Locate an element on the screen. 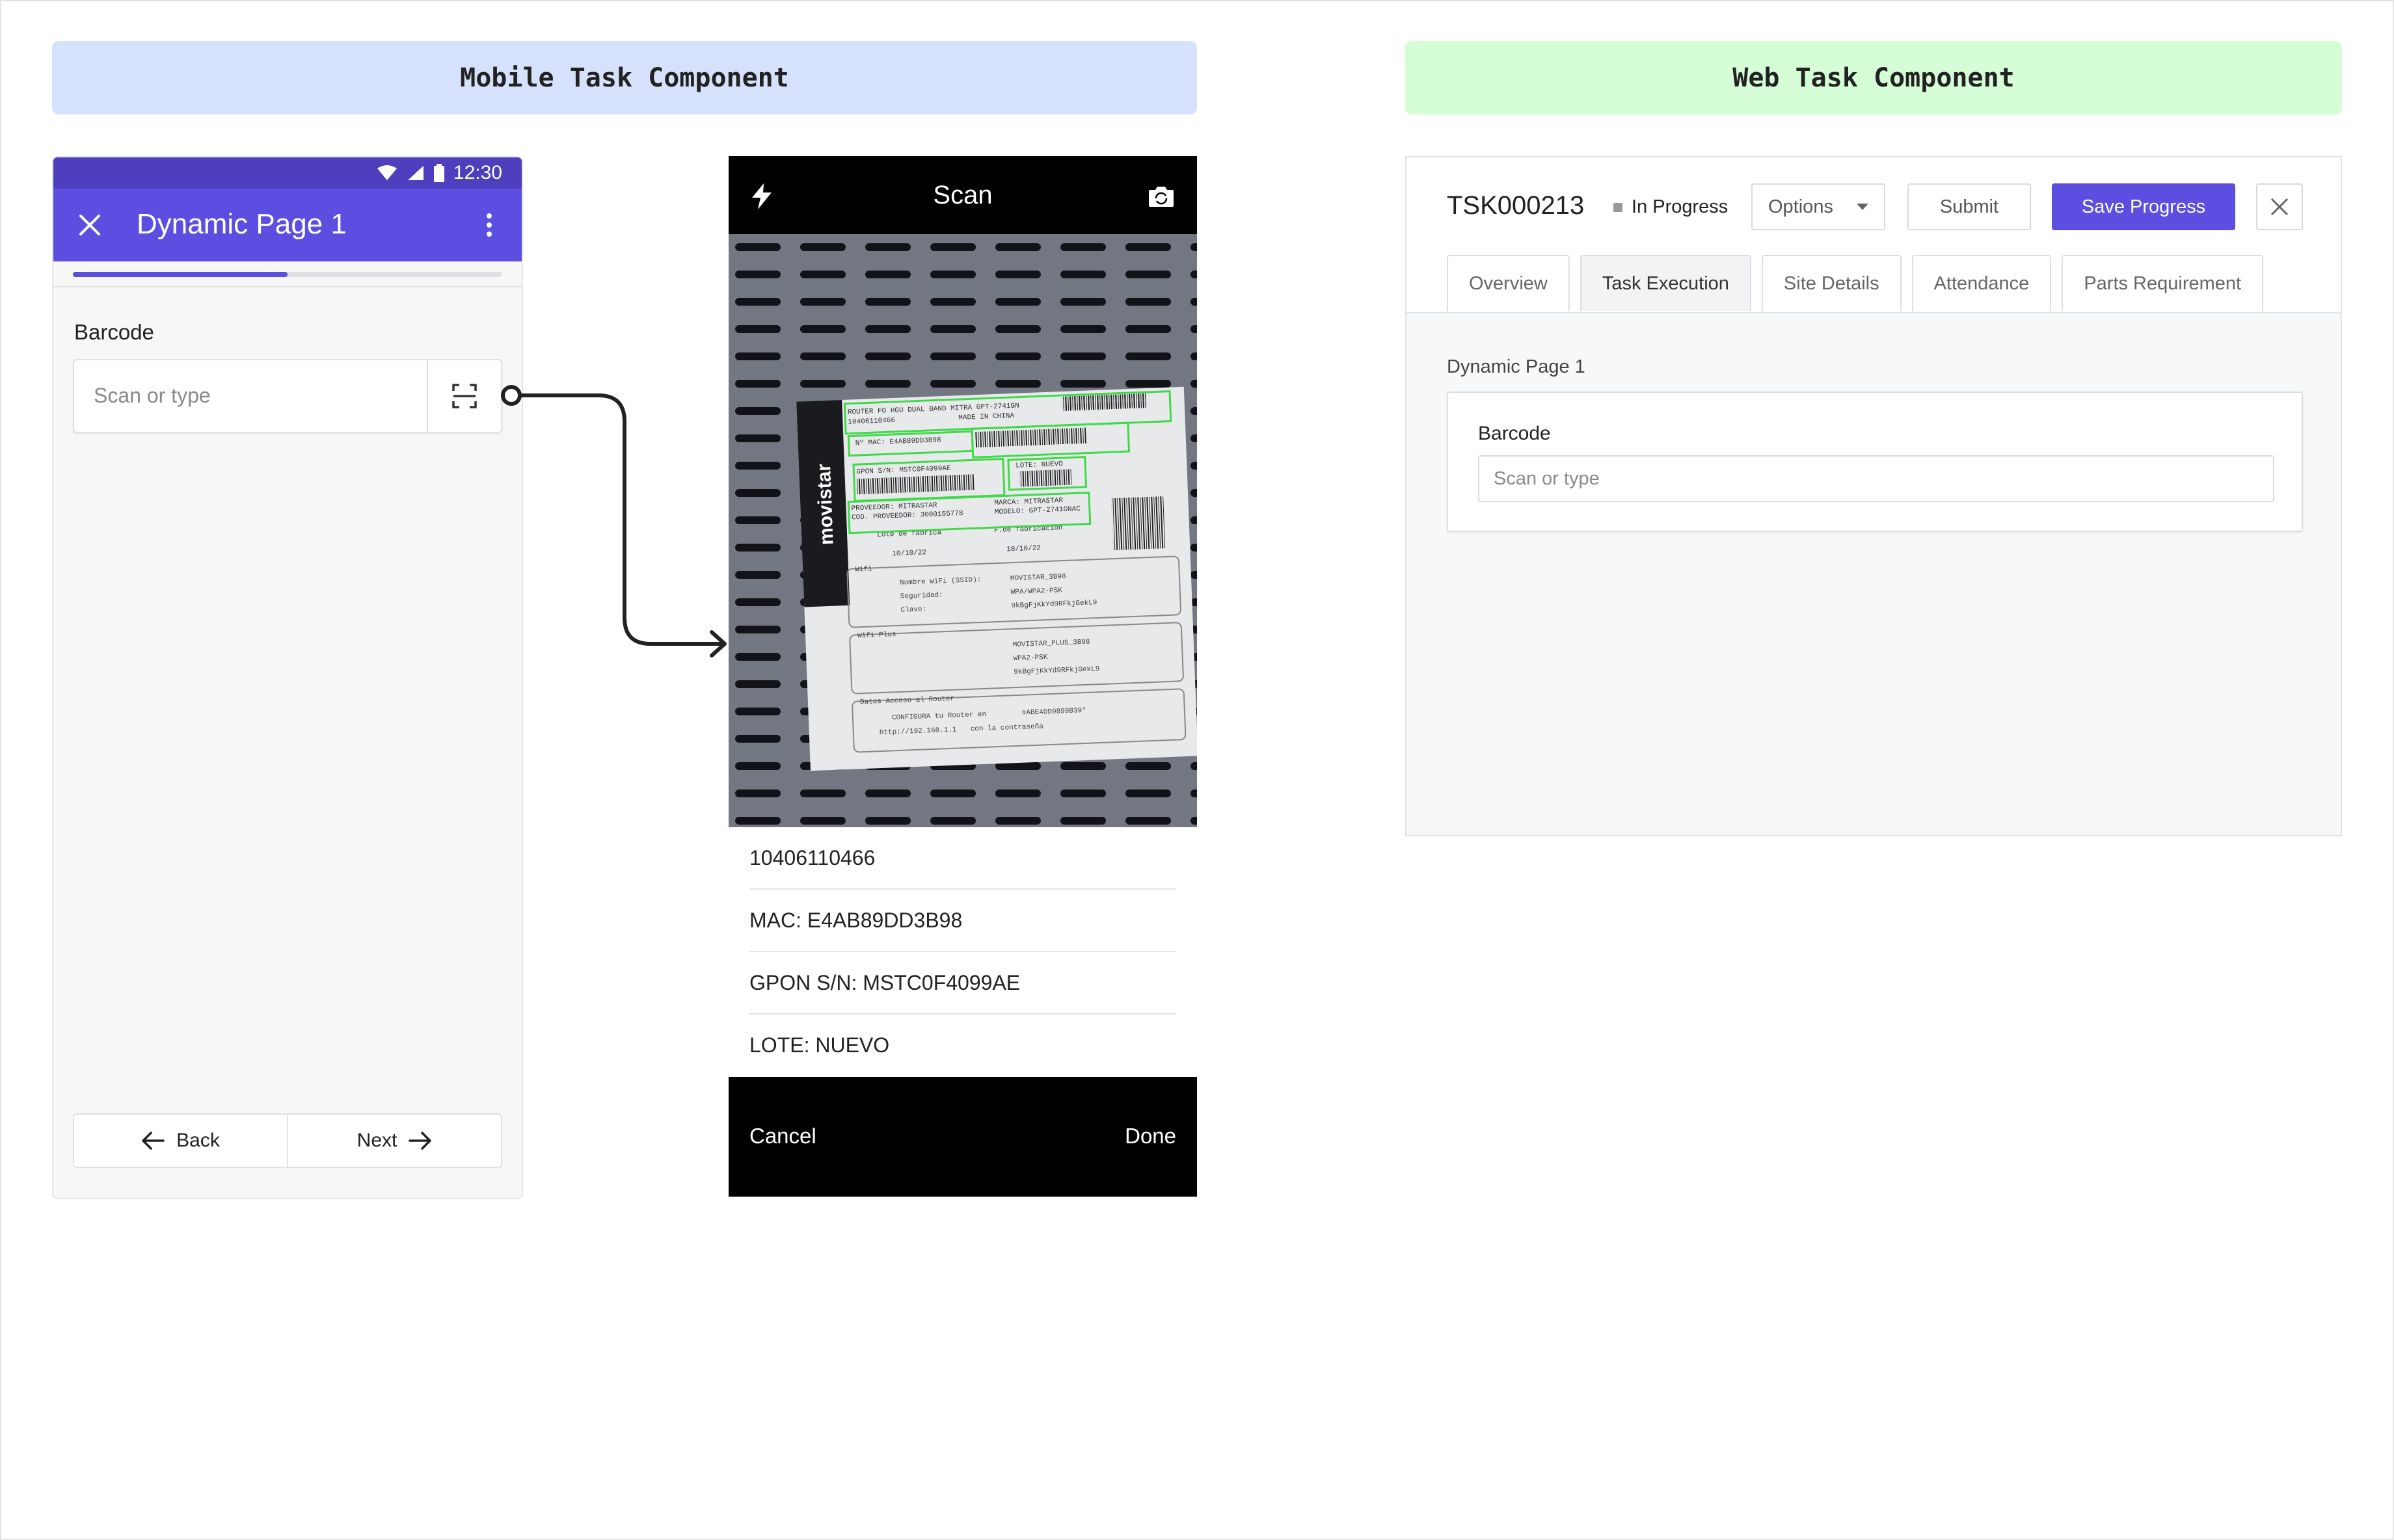  progress-bar is located at coordinates (287, 274).